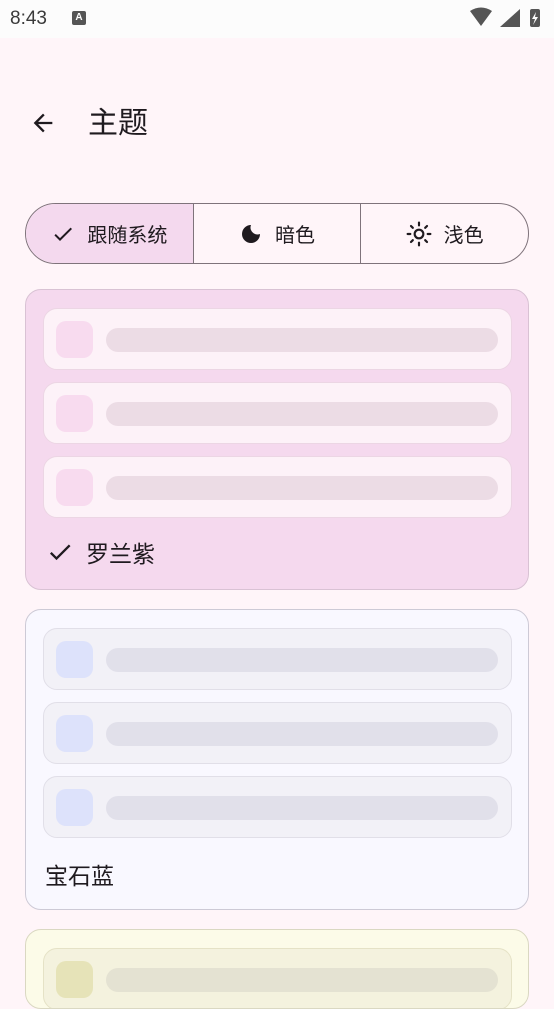 Image resolution: width=554 pixels, height=1009 pixels. Describe the element at coordinates (79, 18) in the screenshot. I see `notification-icon: A` at that location.